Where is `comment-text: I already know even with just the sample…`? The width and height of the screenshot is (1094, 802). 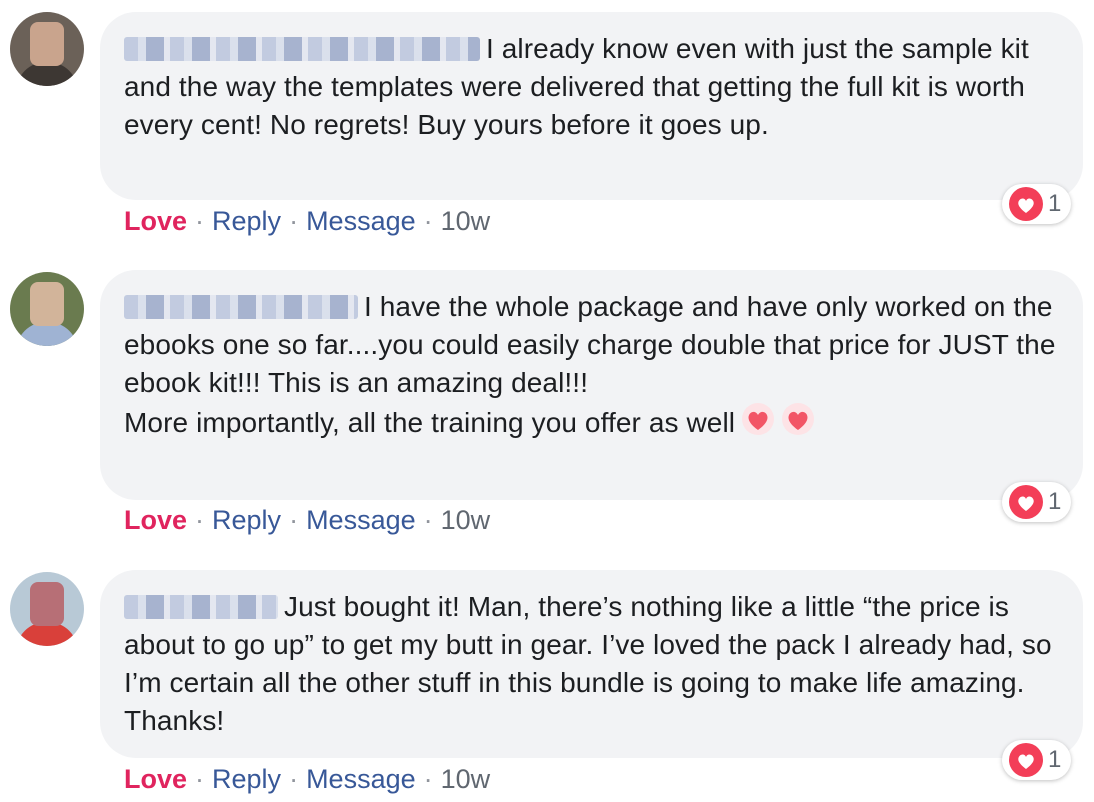 comment-text: I already know even with just the sample… is located at coordinates (591, 87).